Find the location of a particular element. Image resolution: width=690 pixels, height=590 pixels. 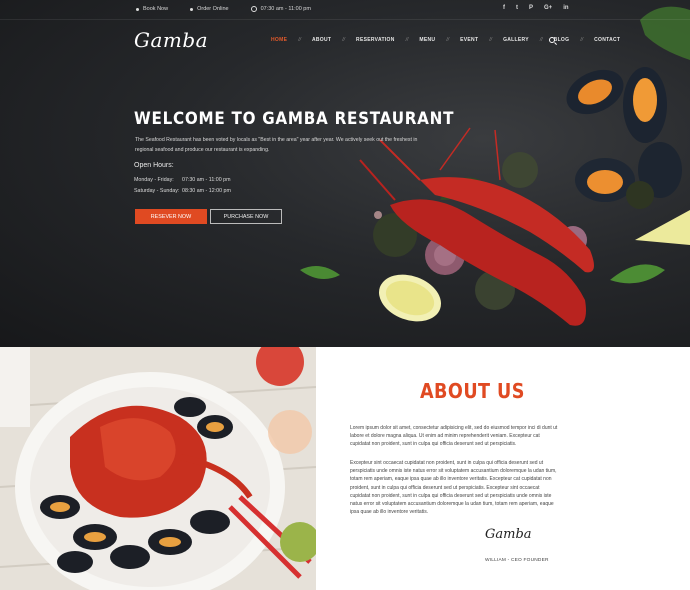

book-now-label: Book Now is located at coordinates (156, 9).